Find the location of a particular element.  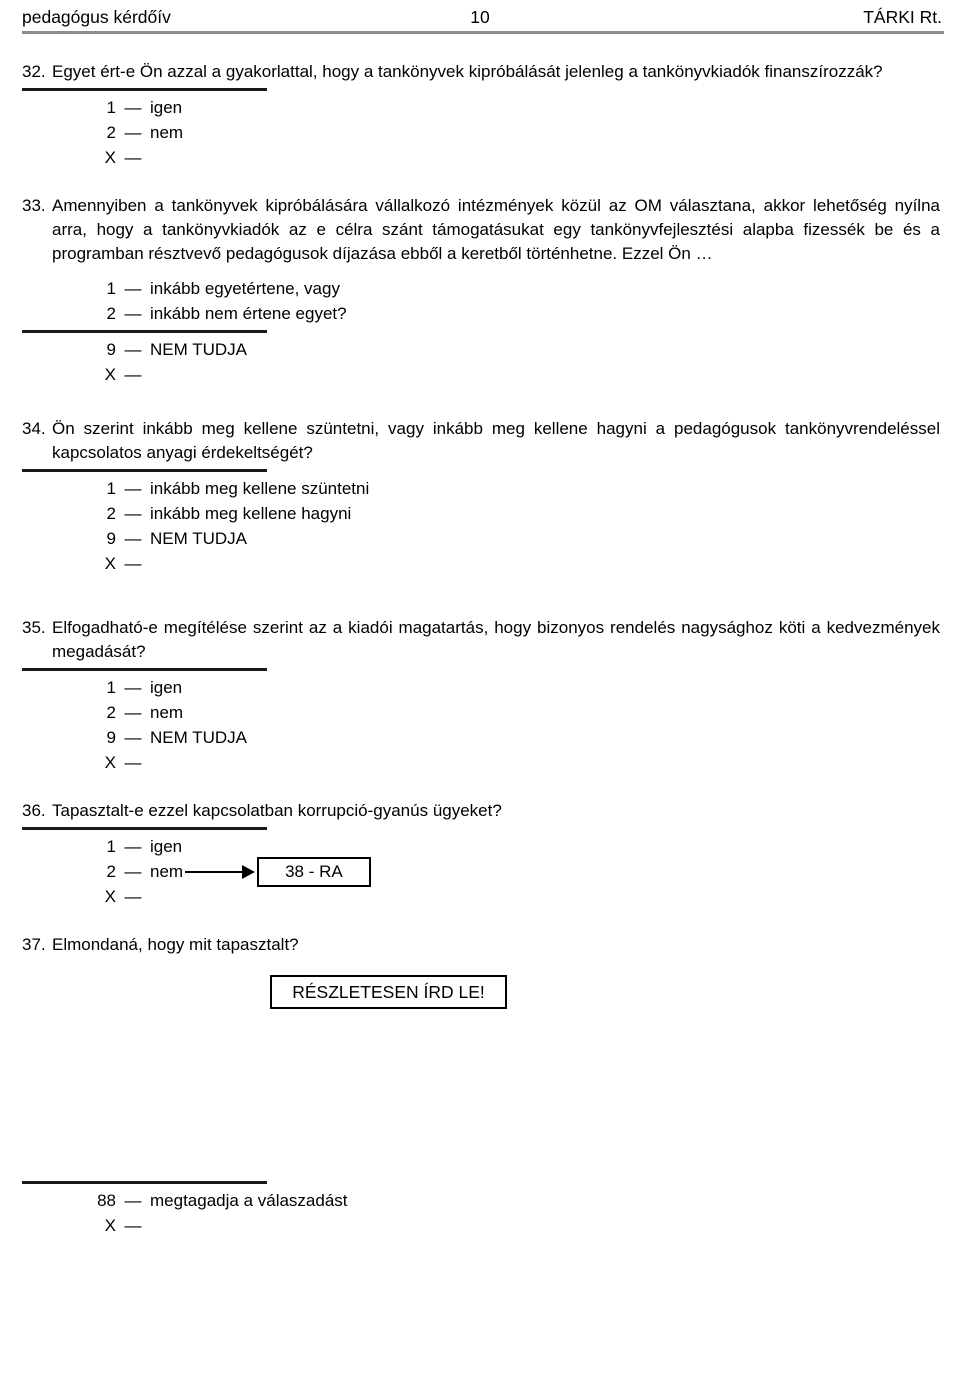

footer-answer-rule is located at coordinates (144, 1182).